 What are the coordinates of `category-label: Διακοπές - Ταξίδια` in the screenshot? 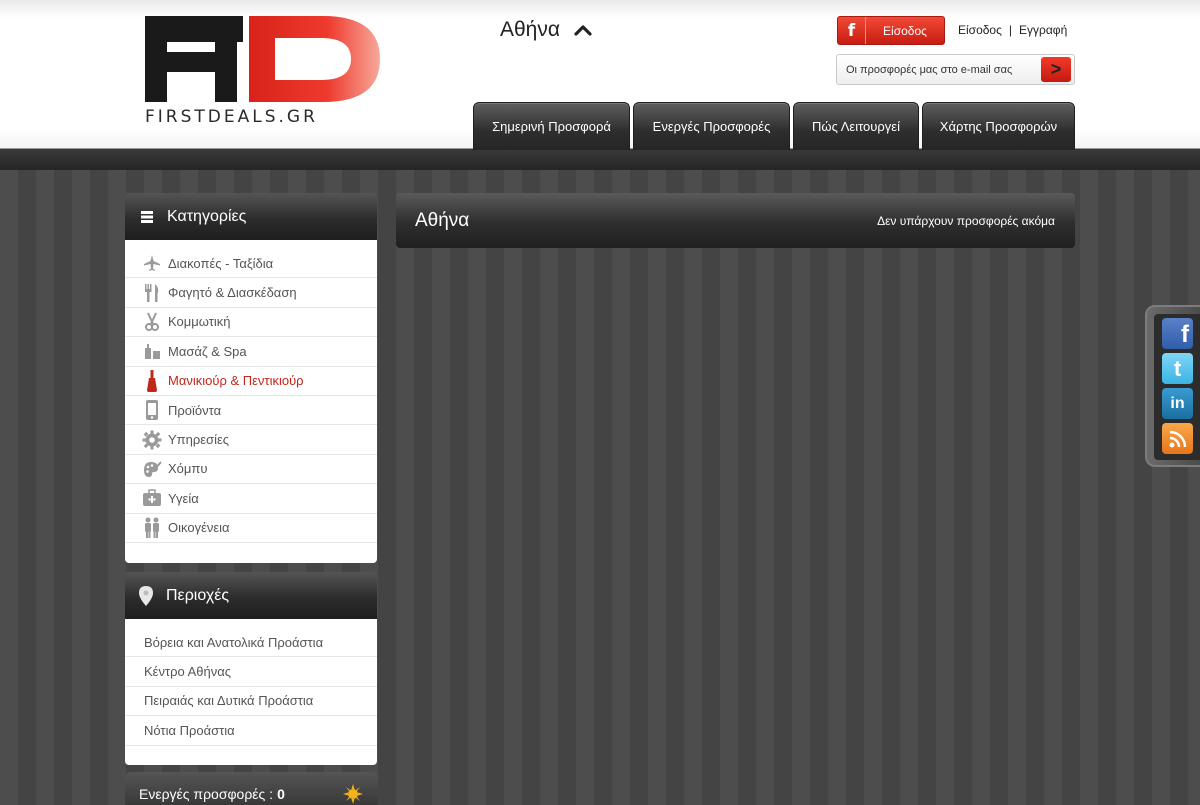 It's located at (221, 263).